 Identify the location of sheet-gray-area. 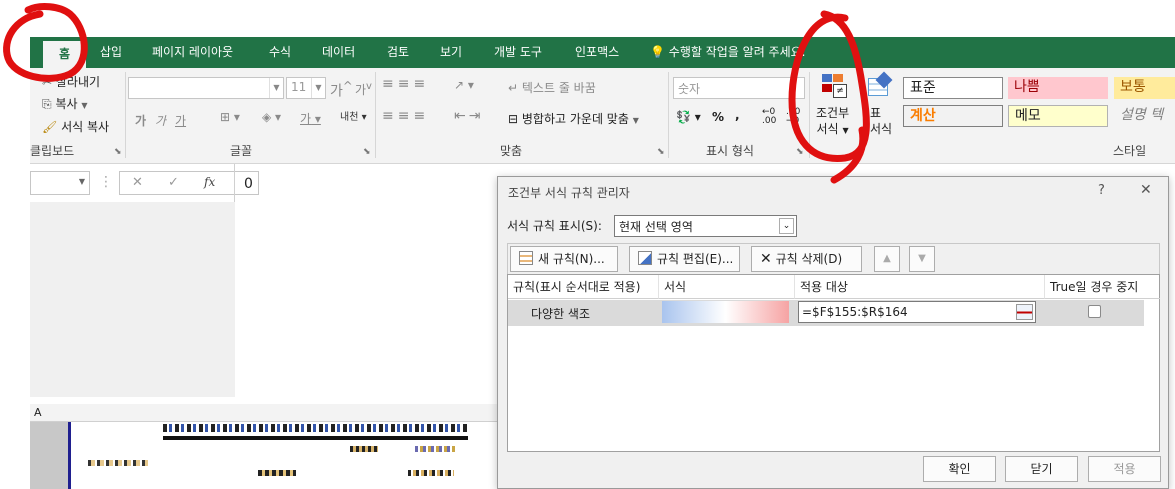
(132, 299).